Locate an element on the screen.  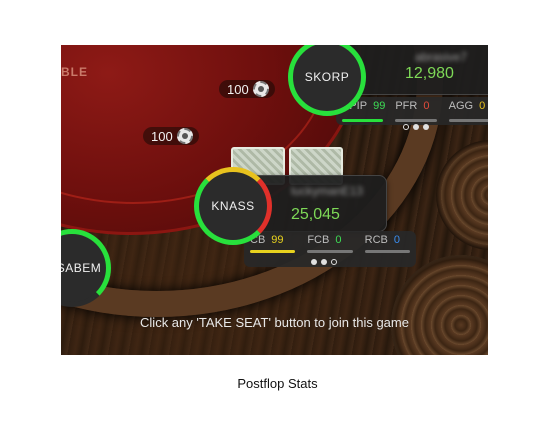
stat-label: AGG is located at coordinates (461, 106).